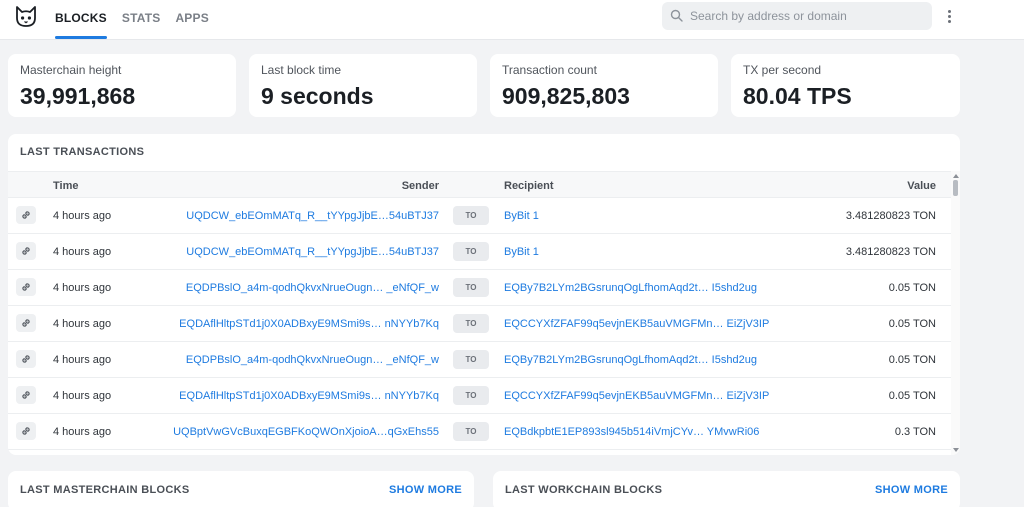 This screenshot has width=1024, height=507. I want to click on table-header: Time Sender Recipient Value, so click(479, 184).